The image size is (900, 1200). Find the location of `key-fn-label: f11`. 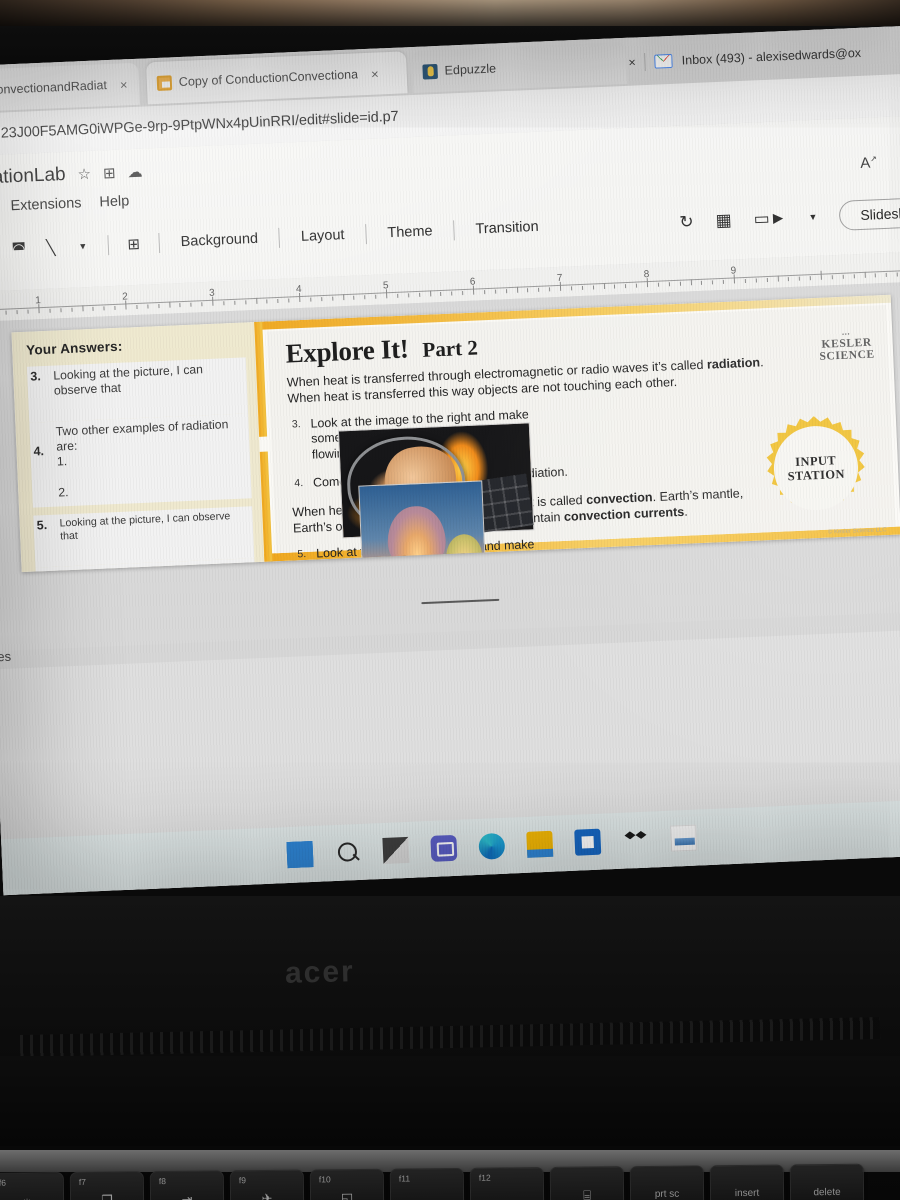

key-fn-label: f11 is located at coordinates (404, 1178).